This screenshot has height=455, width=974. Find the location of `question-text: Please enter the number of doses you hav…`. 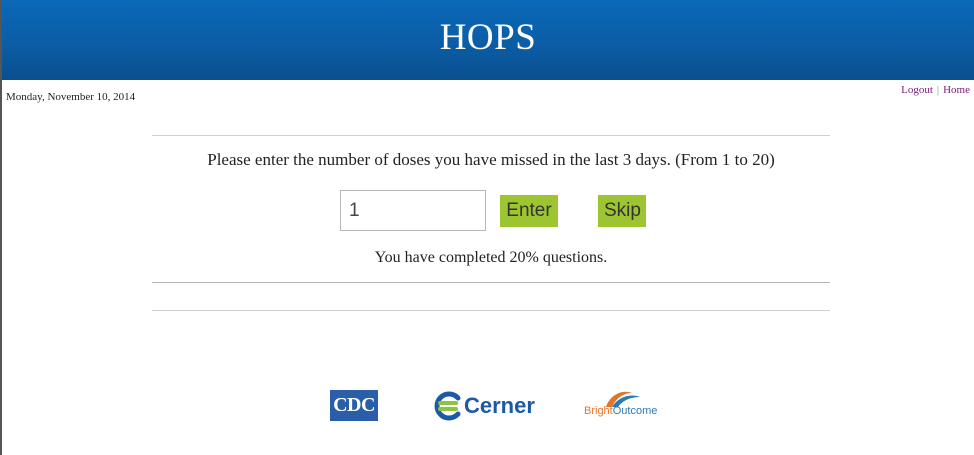

question-text: Please enter the number of doses you hav… is located at coordinates (491, 159).